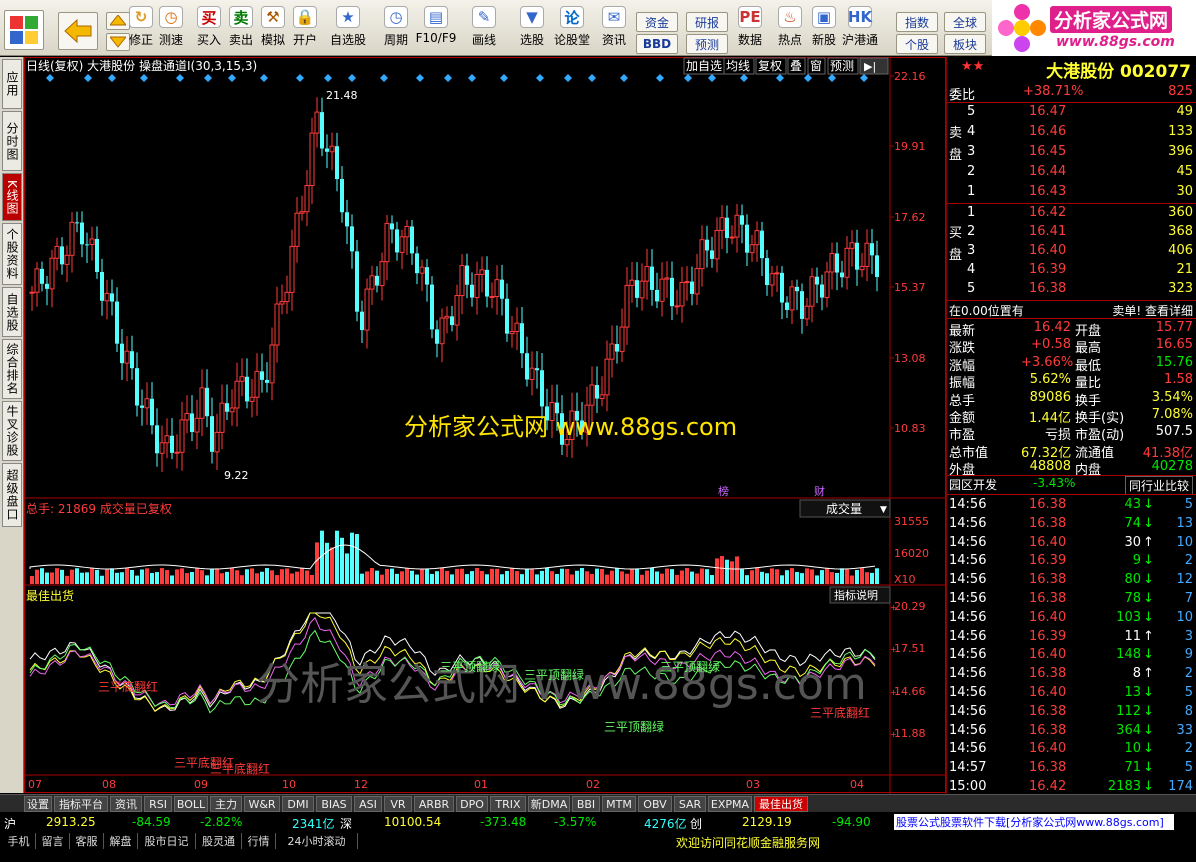 Image resolution: width=1196 pixels, height=862 pixels. What do you see at coordinates (965, 22) in the screenshot?
I see `global-button: 全球` at bounding box center [965, 22].